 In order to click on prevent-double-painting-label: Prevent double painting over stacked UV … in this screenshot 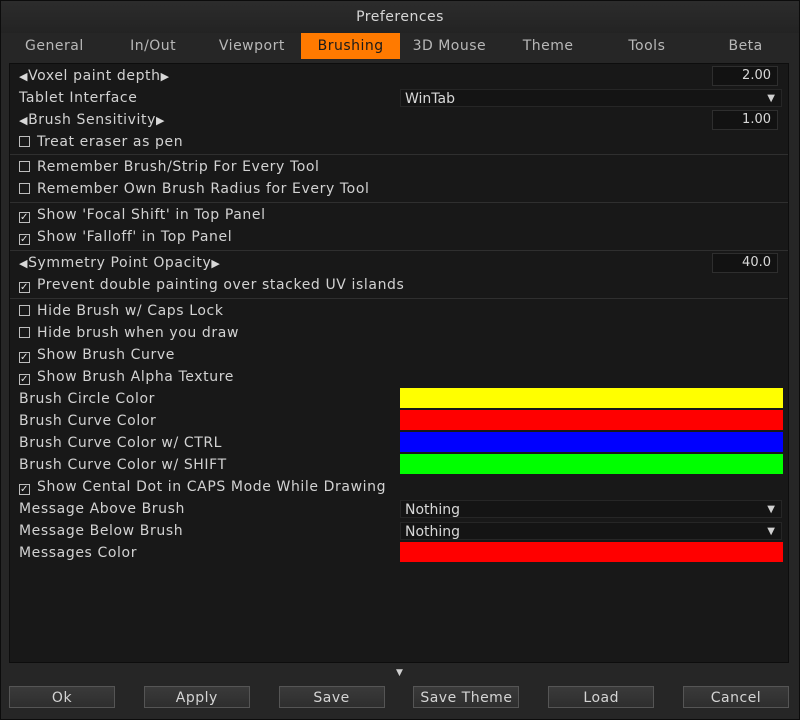, I will do `click(221, 285)`.